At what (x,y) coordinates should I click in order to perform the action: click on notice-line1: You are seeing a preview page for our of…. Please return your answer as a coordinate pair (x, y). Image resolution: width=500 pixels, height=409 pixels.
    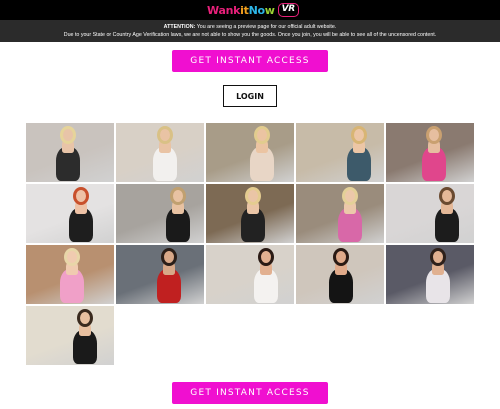
    Looking at the image, I should click on (266, 27).